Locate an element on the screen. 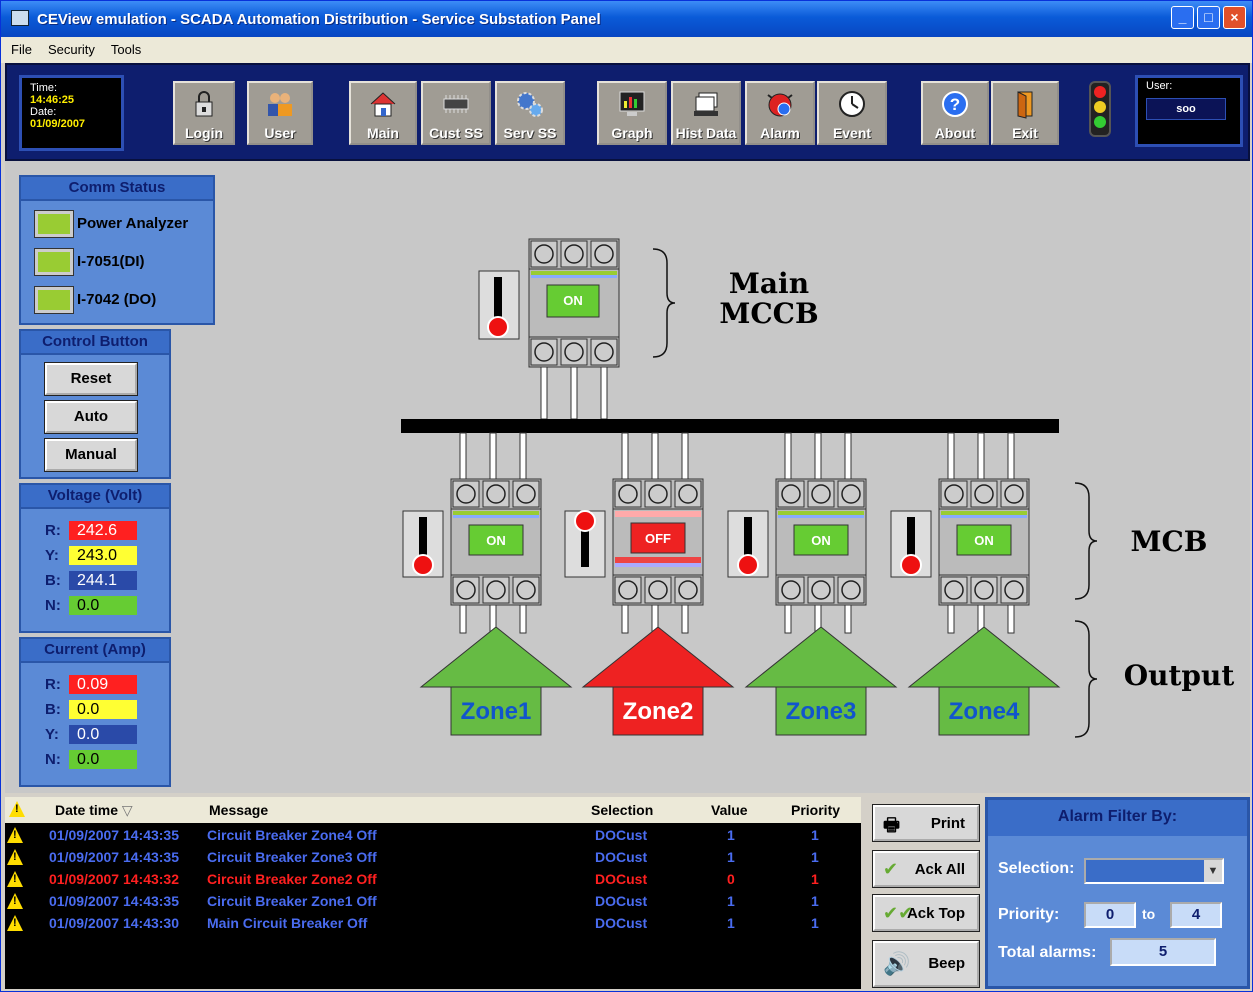 The width and height of the screenshot is (1253, 992). header-value: Value is located at coordinates (729, 810).